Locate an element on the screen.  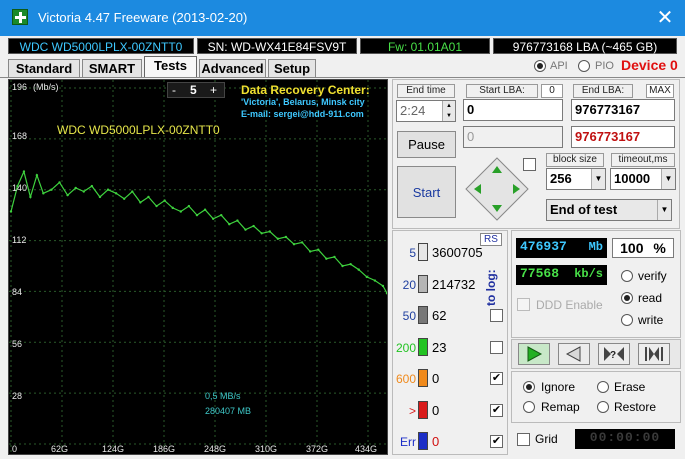
block-size-value: 256 is located at coordinates (561, 178).